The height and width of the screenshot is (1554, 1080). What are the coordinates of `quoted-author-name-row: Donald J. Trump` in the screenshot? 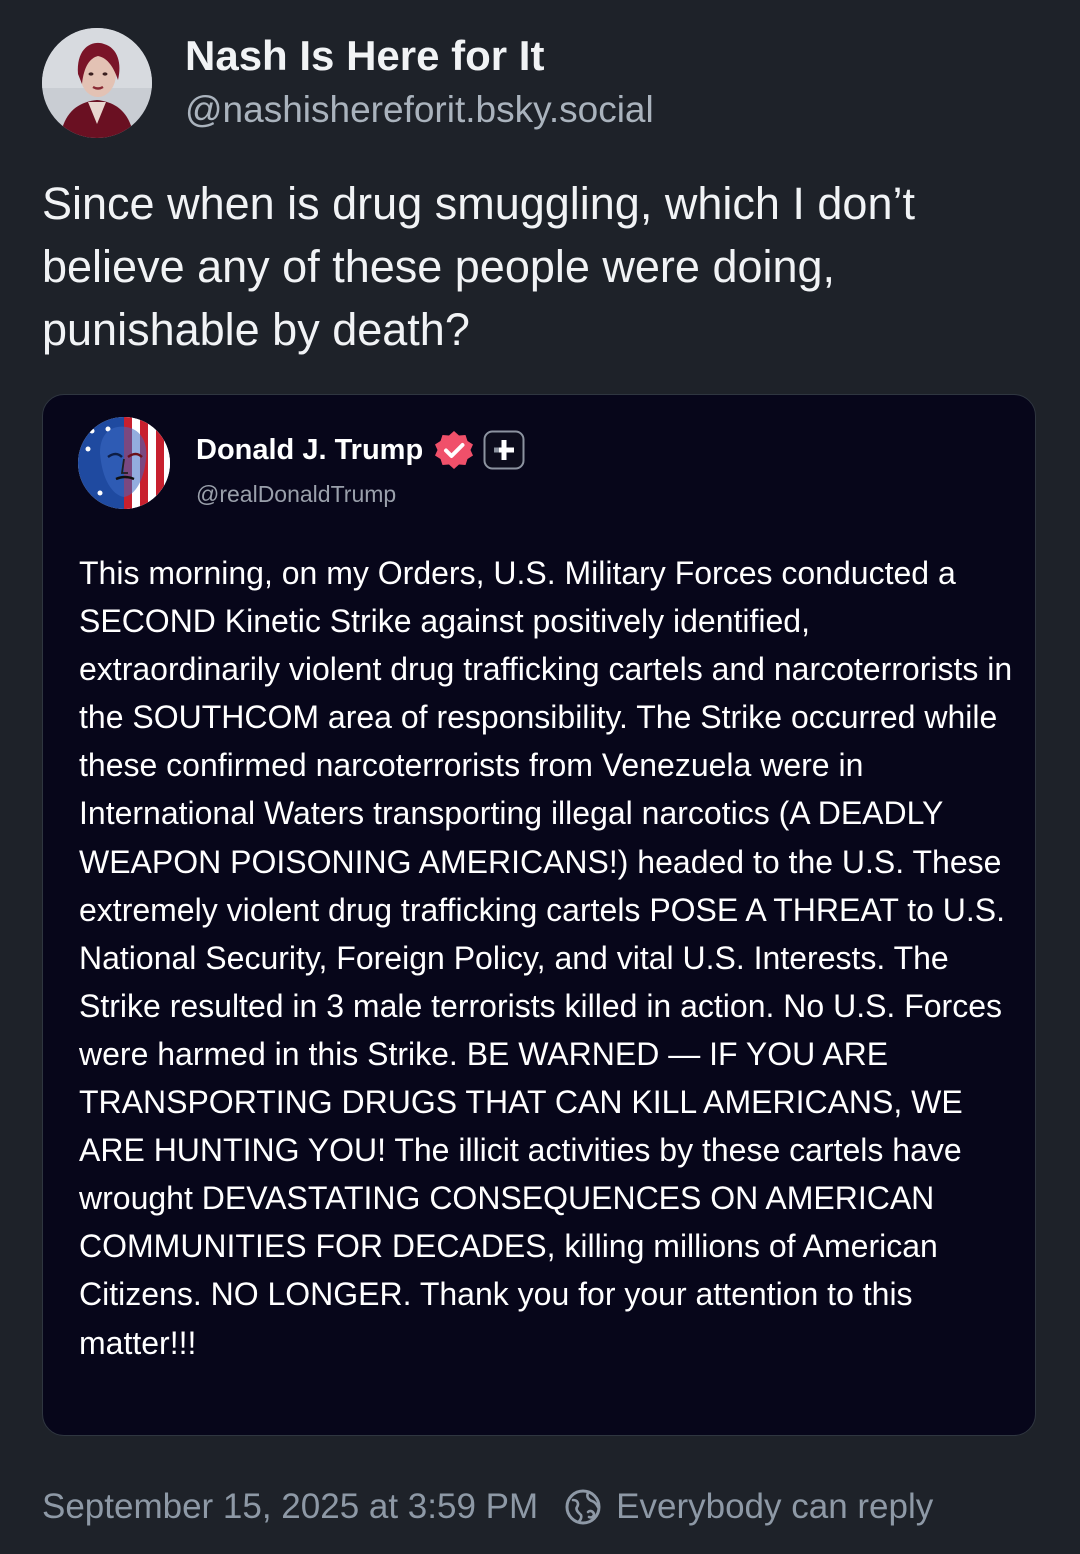 It's located at (360, 450).